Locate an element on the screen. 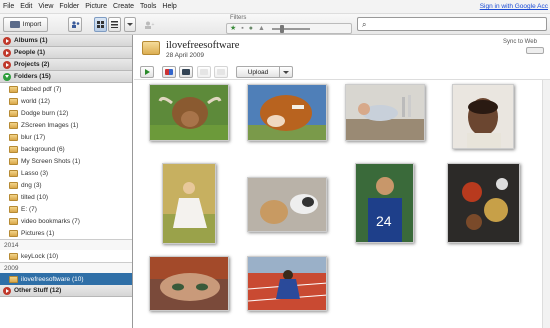  section-label: Folders (15) is located at coordinates (32, 76).